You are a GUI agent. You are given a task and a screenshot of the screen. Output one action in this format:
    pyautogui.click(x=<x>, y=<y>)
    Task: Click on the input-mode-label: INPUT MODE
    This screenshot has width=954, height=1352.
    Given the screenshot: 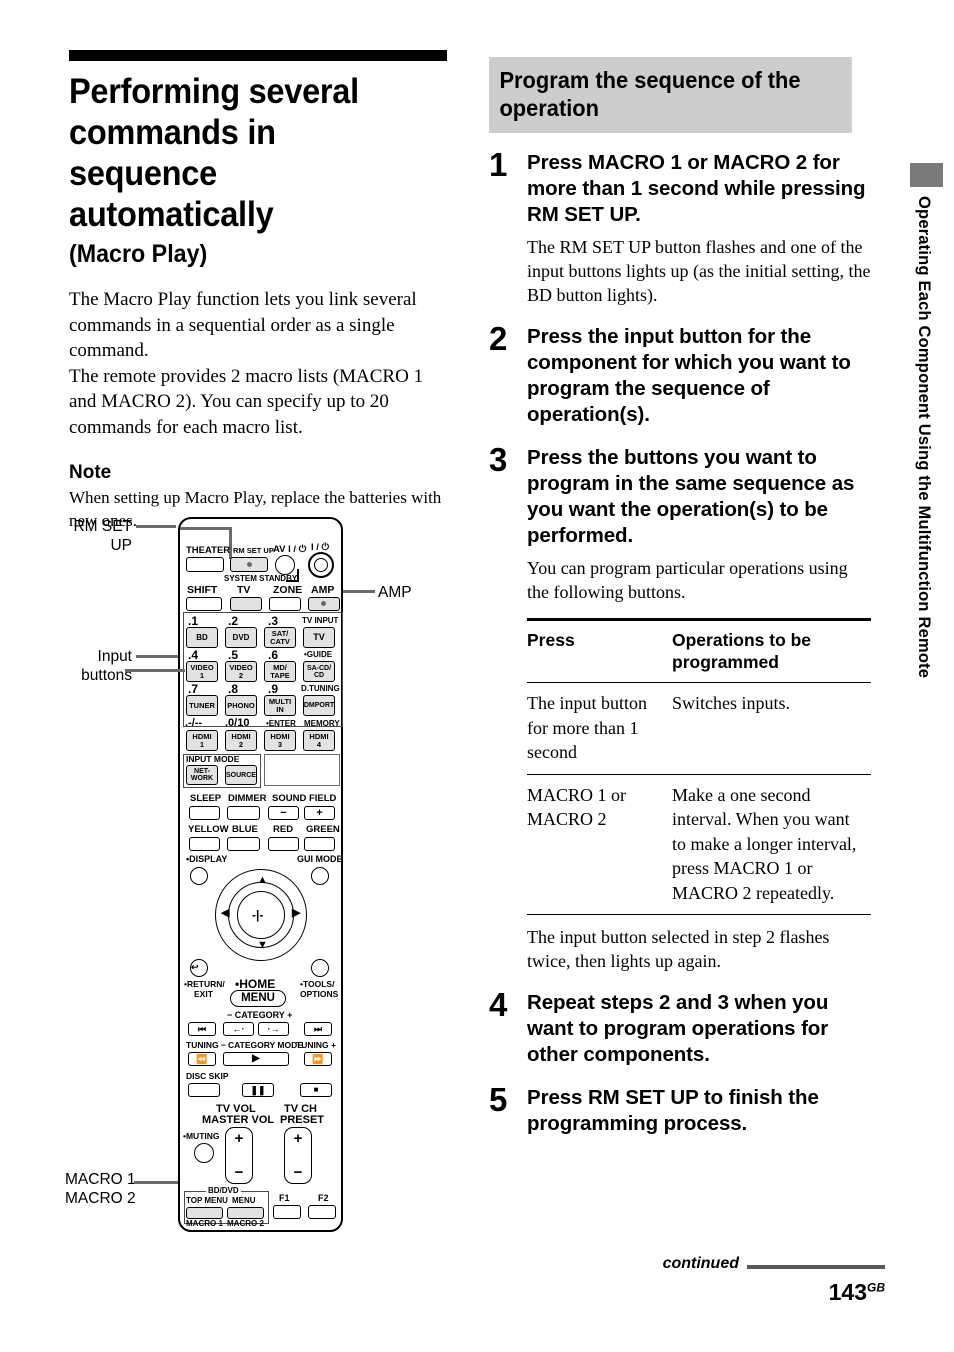 What is the action you would take?
    pyautogui.click(x=213, y=759)
    